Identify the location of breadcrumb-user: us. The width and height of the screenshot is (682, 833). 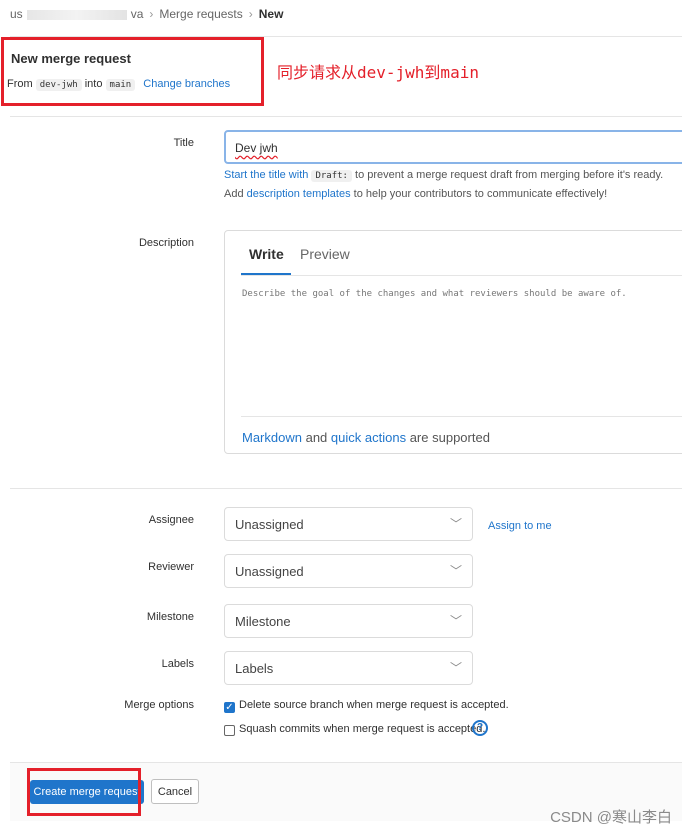
(16, 14).